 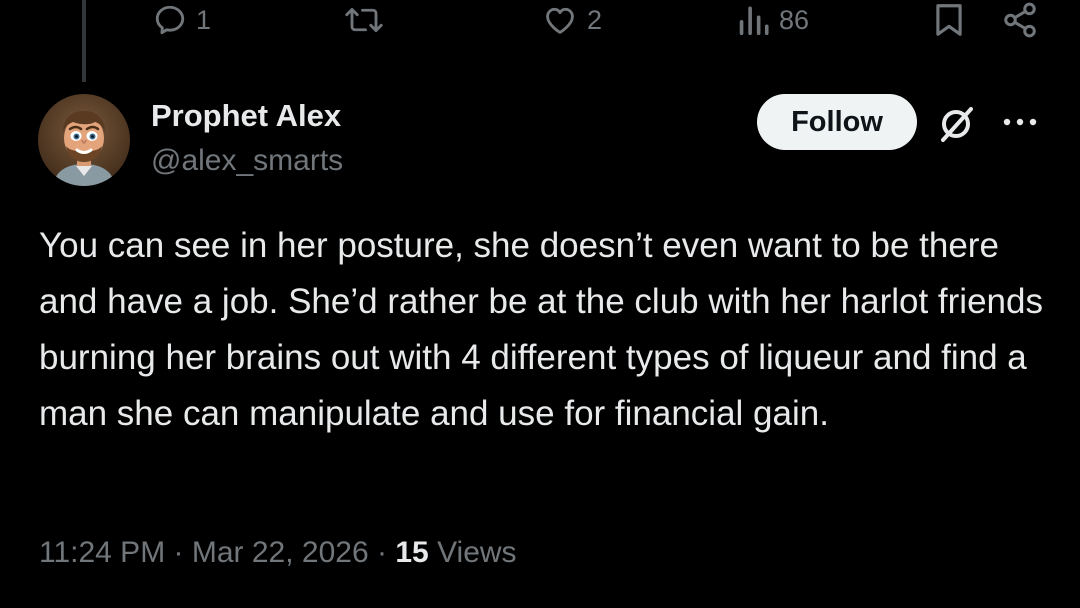 I want to click on tweet-time: 11:24 PM, so click(x=102, y=552).